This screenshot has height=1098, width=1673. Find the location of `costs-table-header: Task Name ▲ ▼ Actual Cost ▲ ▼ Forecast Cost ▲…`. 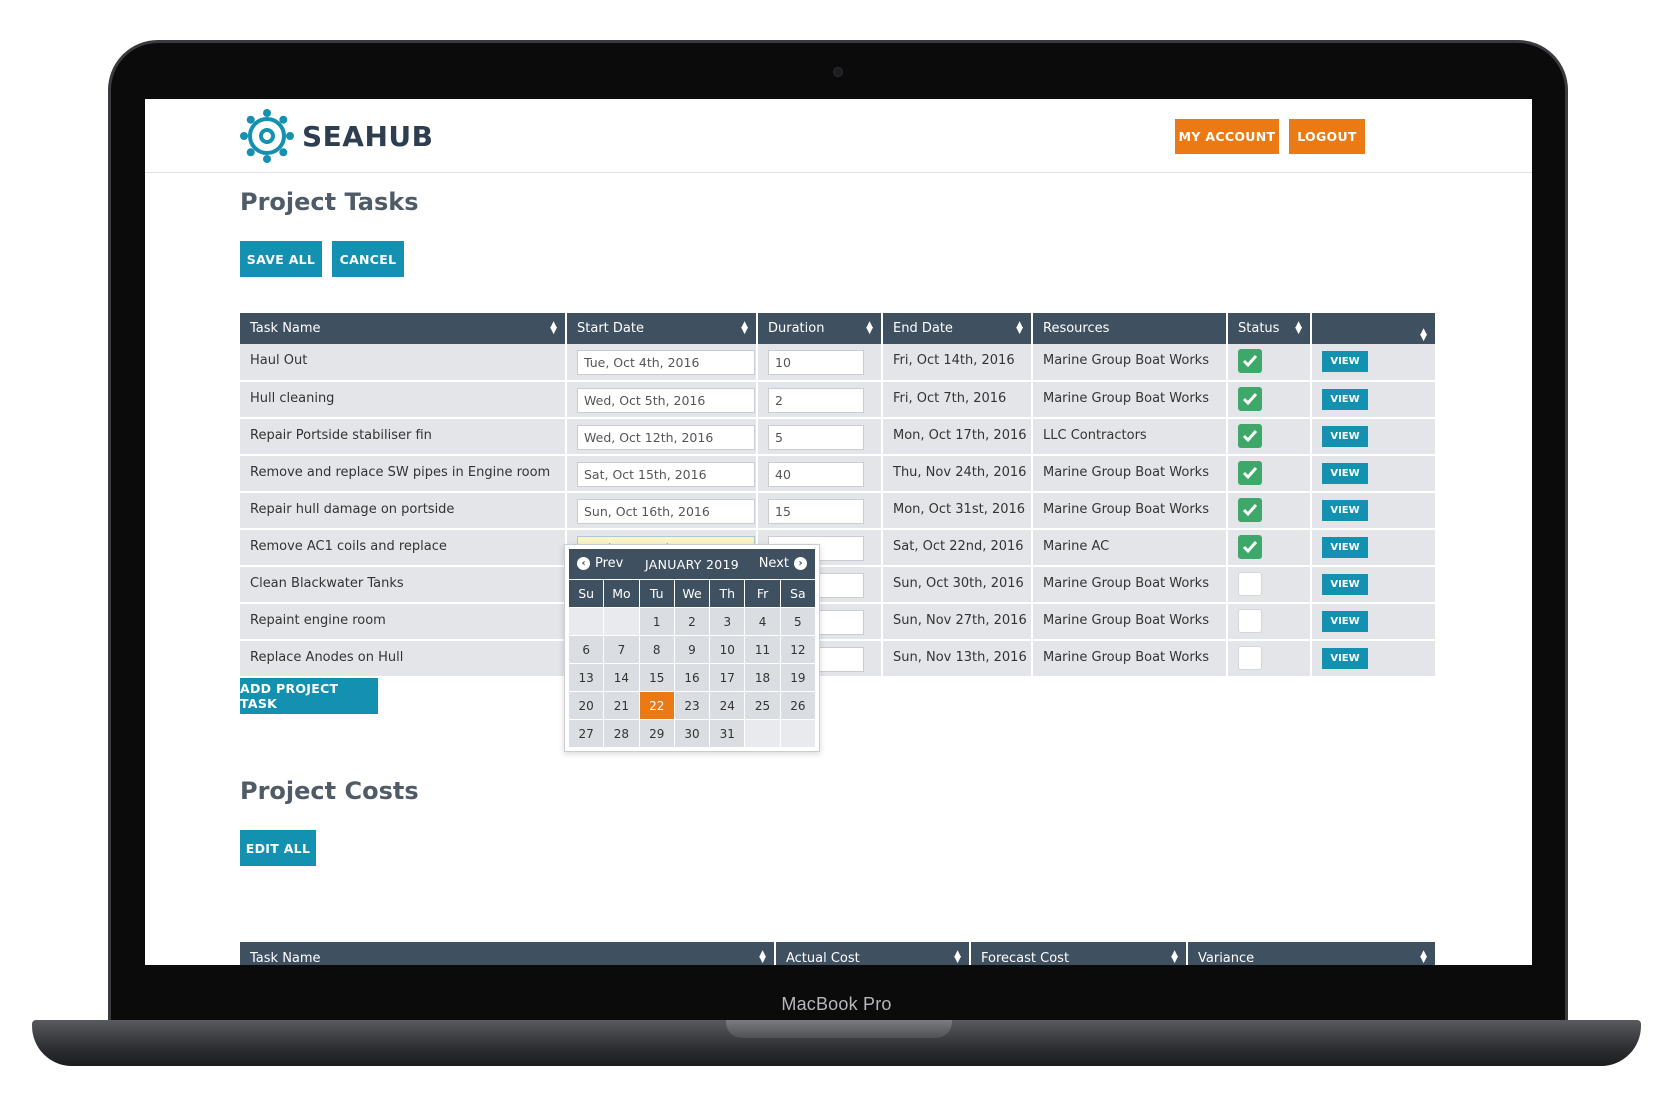

costs-table-header: Task Name ▲ ▼ Actual Cost ▲ ▼ Forecast Cost ▲… is located at coordinates (837, 953).